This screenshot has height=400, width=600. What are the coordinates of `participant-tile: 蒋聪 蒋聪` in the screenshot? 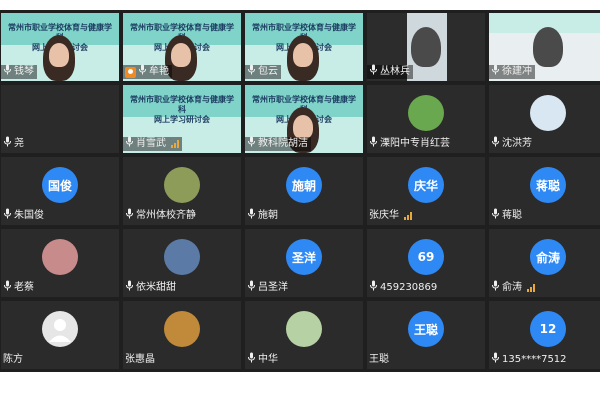 It's located at (544, 191).